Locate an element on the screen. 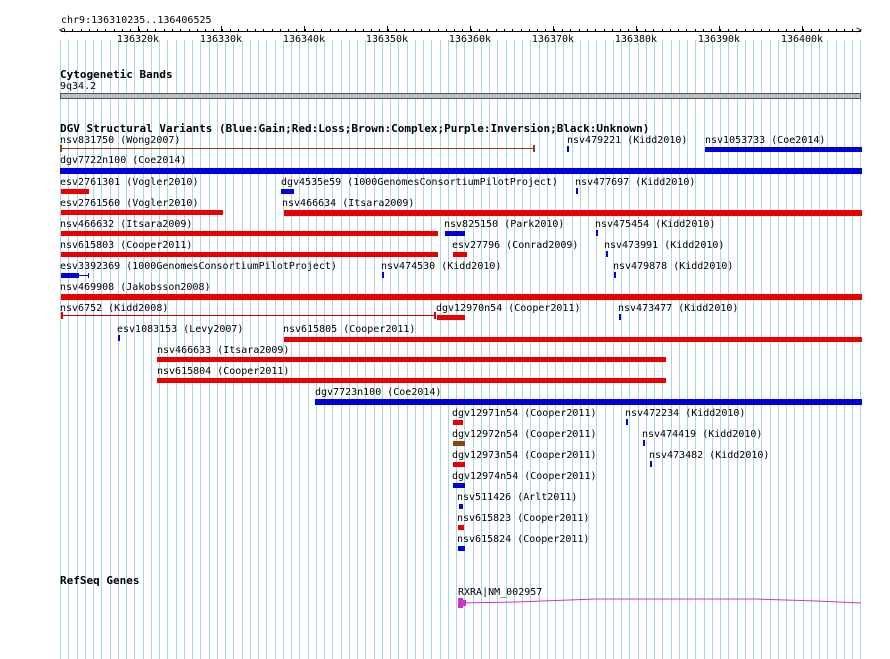 The width and height of the screenshot is (890, 659). rxra-gene-model is located at coordinates (661, 603).